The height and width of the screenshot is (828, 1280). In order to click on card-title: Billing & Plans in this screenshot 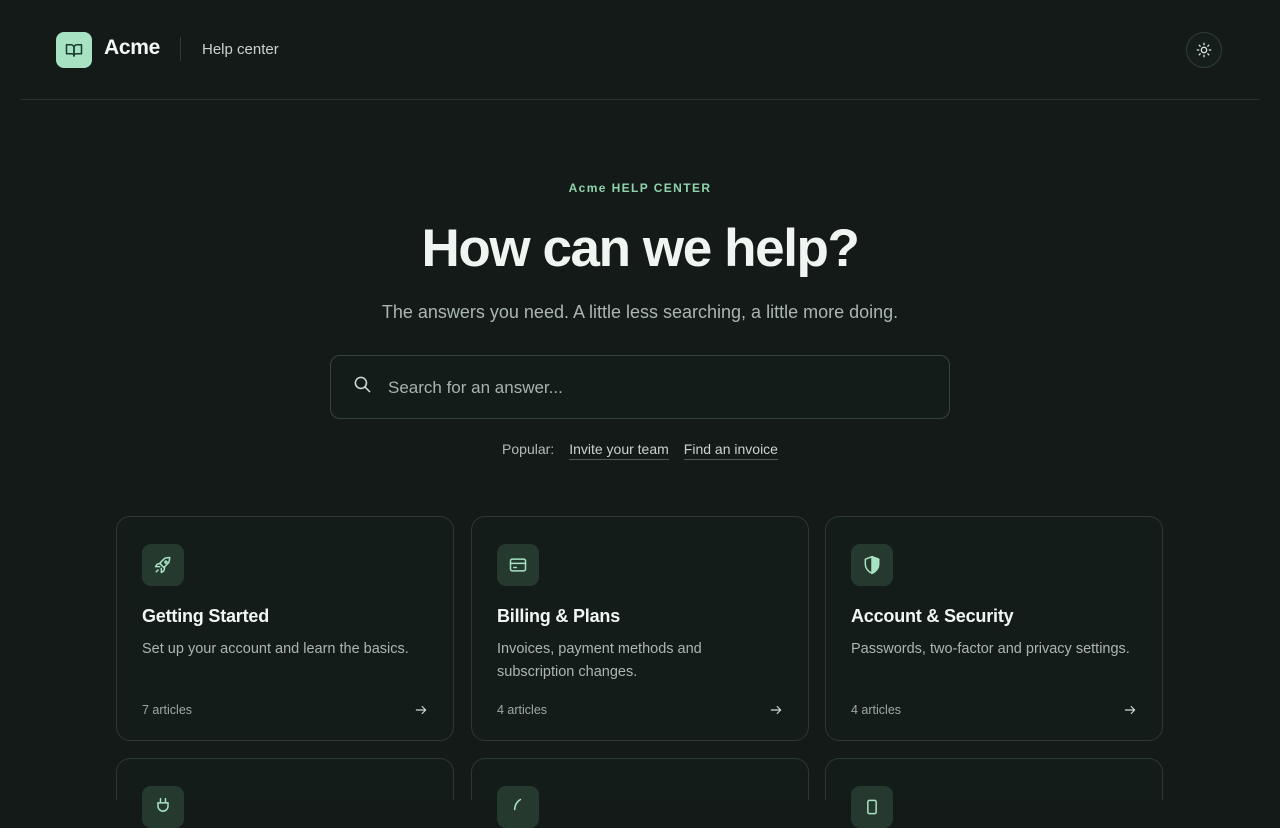, I will do `click(559, 616)`.